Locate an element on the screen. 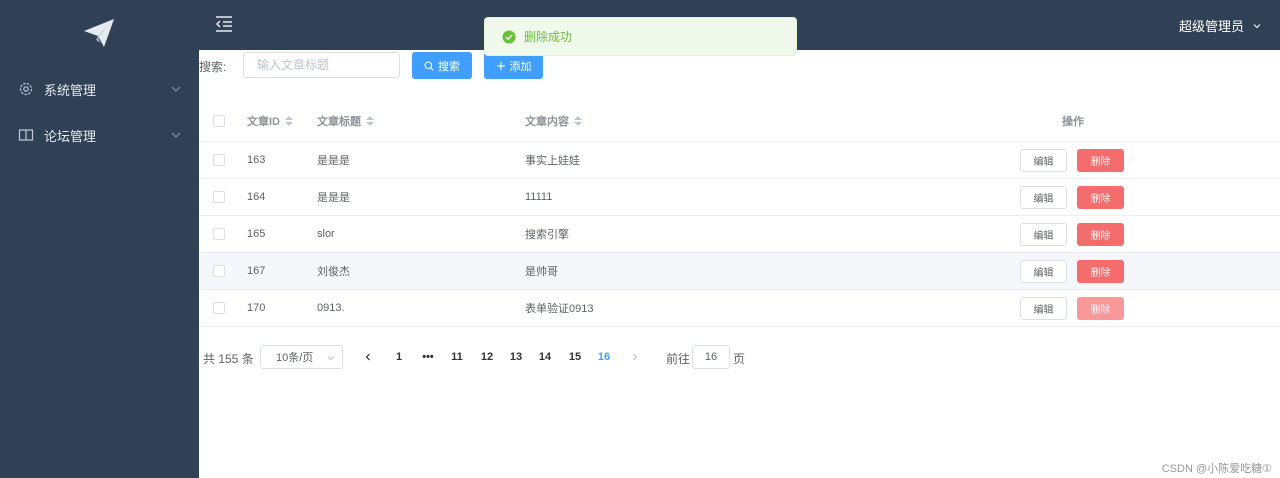  search-label: 搜索: is located at coordinates (213, 67).